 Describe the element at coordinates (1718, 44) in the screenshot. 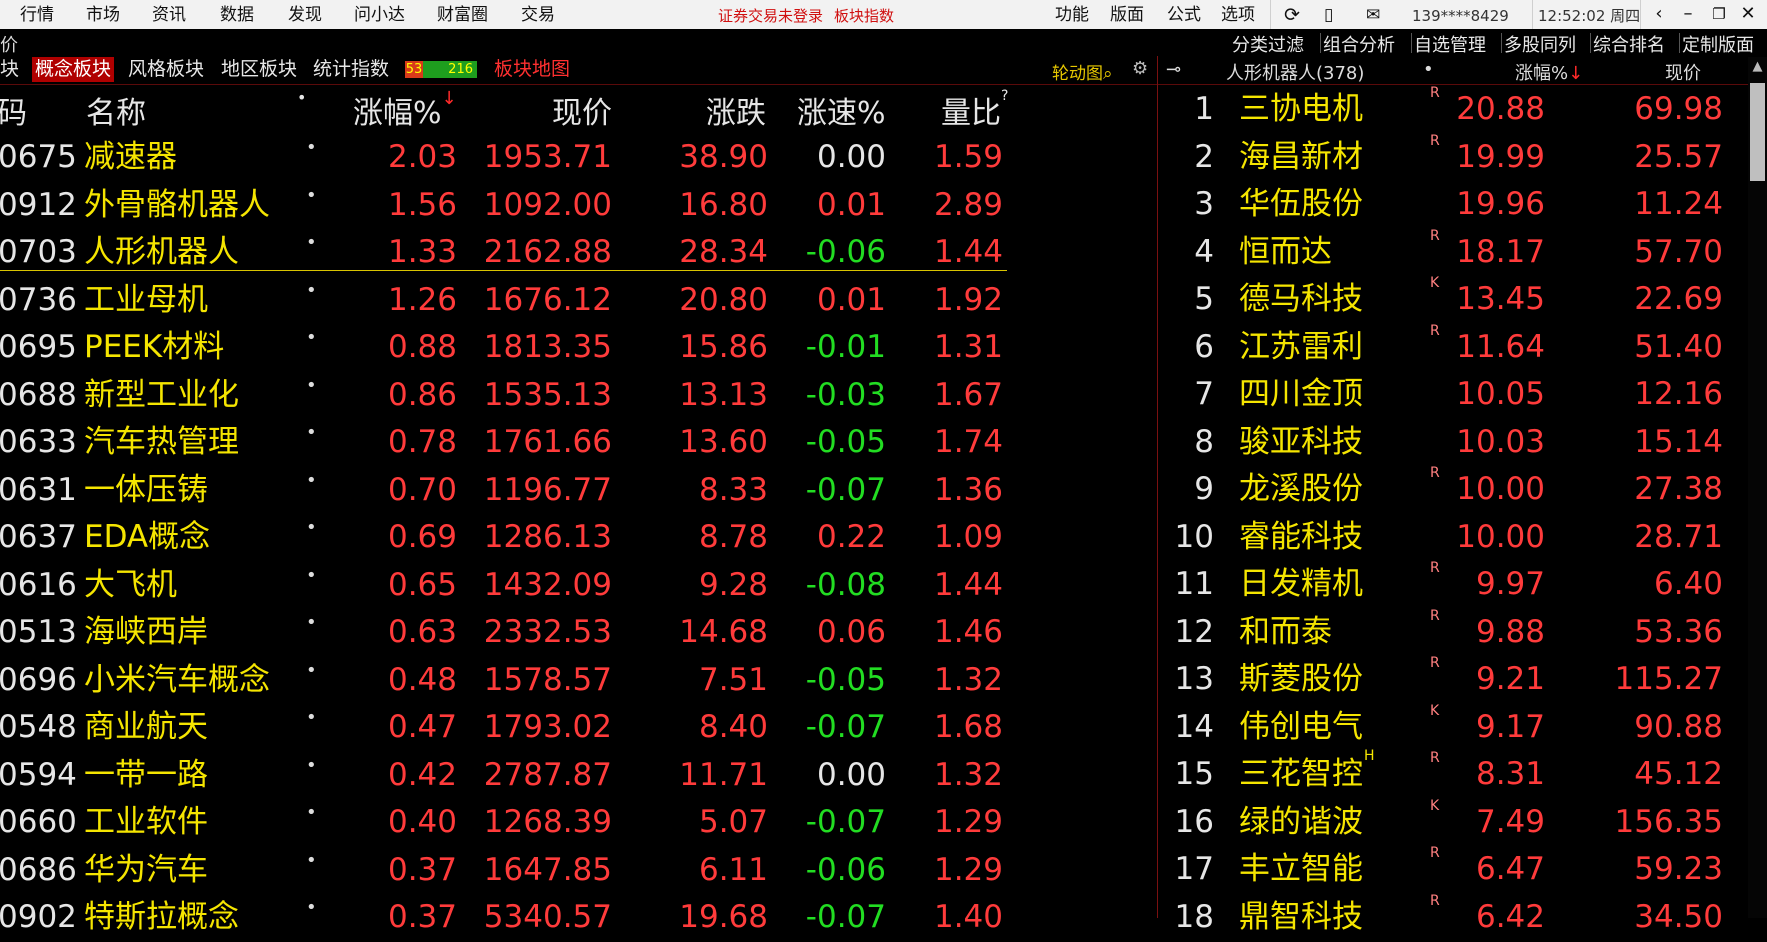

I see `tool-custom-layout: 定制版面` at that location.